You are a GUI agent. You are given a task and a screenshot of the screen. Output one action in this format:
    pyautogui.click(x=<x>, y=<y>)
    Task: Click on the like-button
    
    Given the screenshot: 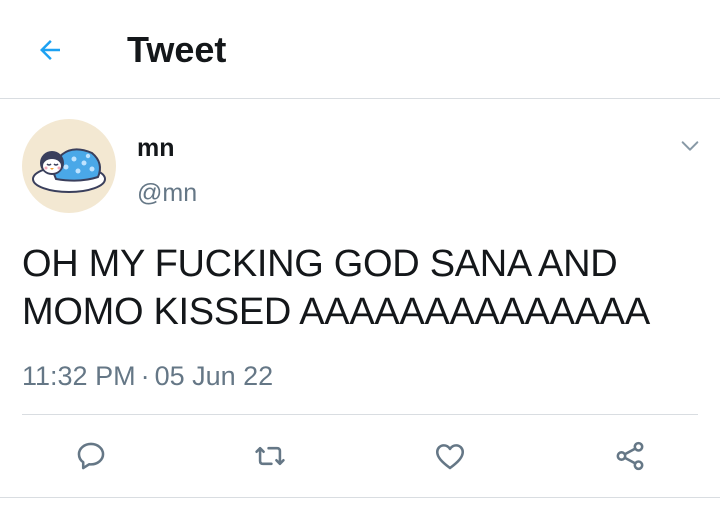 What is the action you would take?
    pyautogui.click(x=450, y=456)
    